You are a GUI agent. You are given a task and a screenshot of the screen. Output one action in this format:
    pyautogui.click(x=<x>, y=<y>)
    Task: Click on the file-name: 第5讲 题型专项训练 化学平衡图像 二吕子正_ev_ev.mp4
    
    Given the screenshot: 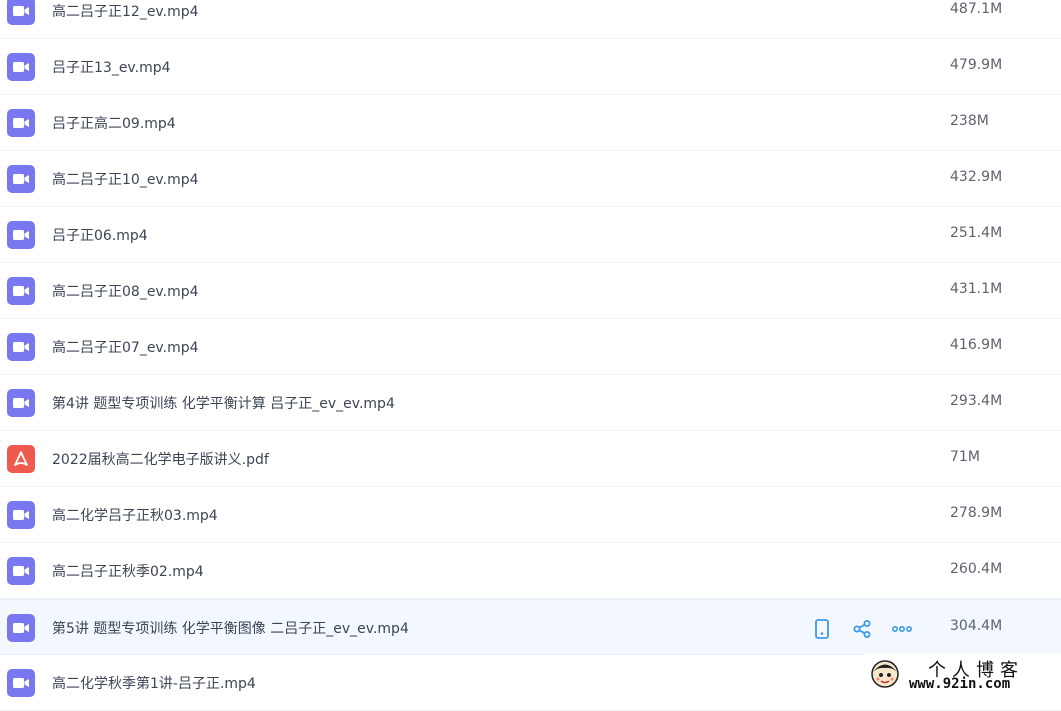 What is the action you would take?
    pyautogui.click(x=230, y=628)
    